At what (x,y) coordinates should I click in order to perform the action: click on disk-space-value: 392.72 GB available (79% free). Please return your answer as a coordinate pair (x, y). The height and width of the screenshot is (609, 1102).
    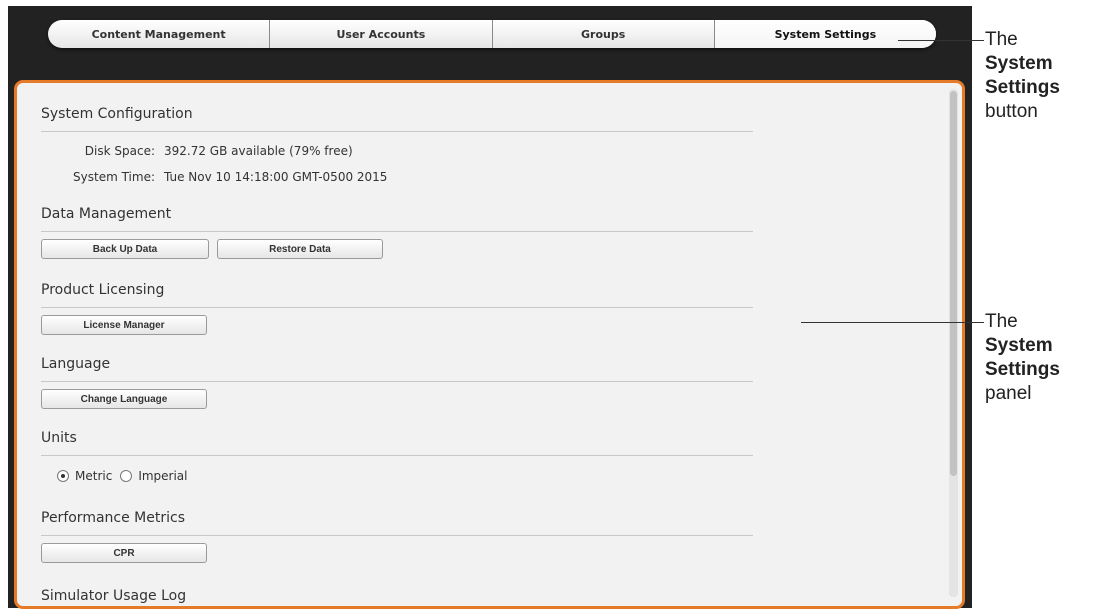
    Looking at the image, I should click on (258, 151).